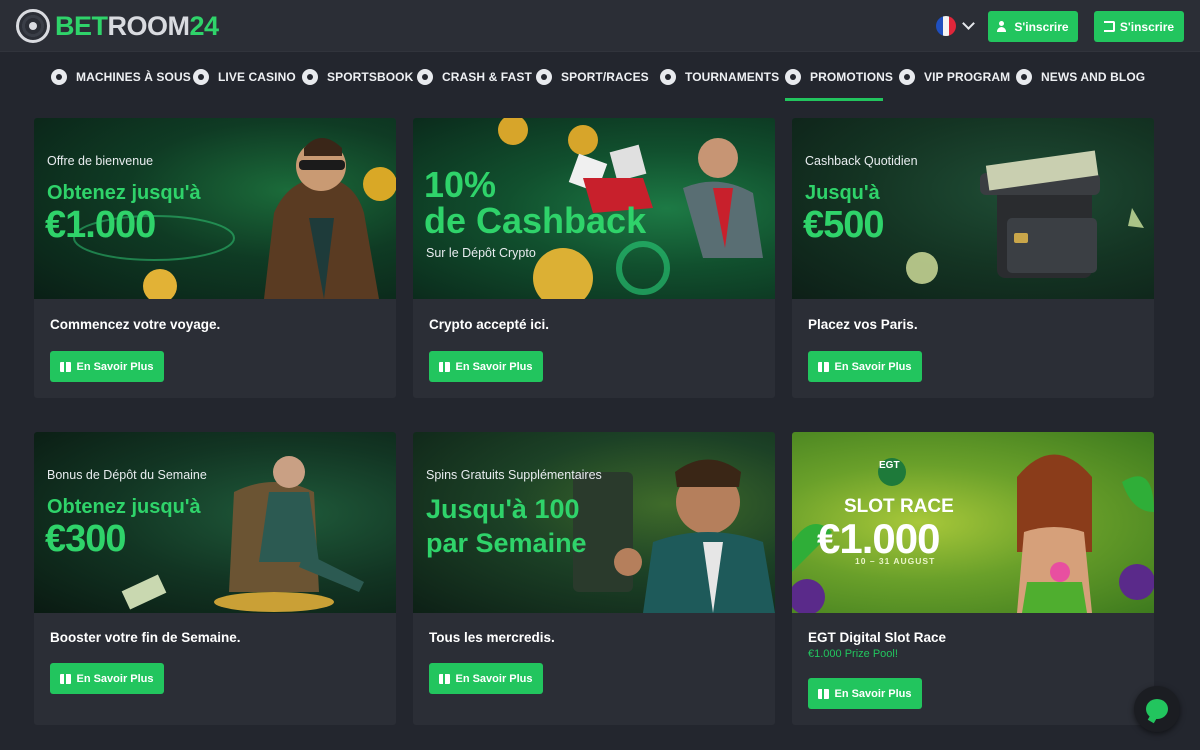 The width and height of the screenshot is (1200, 750). I want to click on language-selector, so click(955, 26).